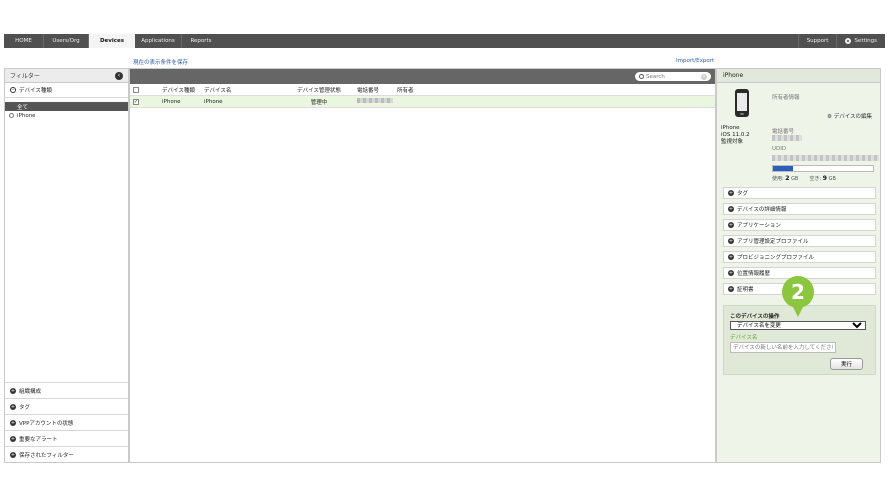  What do you see at coordinates (66, 41) in the screenshot?
I see `tab-users-org: Users/Org` at bounding box center [66, 41].